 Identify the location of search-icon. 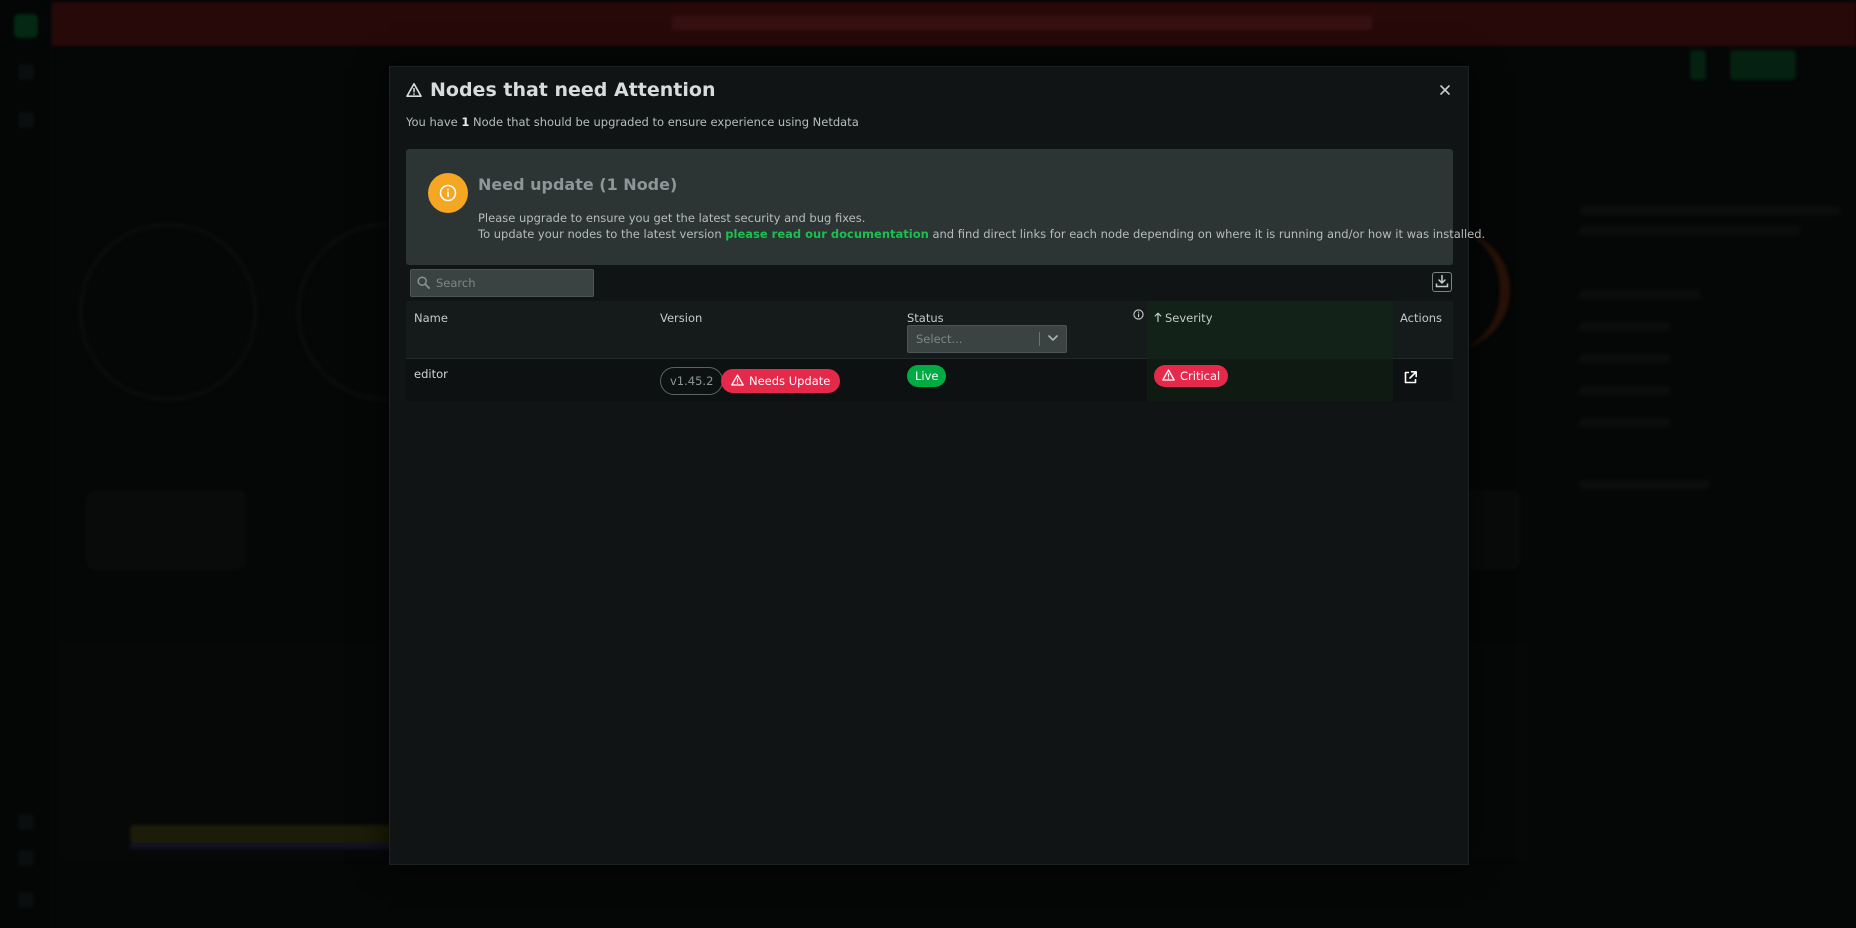
(423, 283).